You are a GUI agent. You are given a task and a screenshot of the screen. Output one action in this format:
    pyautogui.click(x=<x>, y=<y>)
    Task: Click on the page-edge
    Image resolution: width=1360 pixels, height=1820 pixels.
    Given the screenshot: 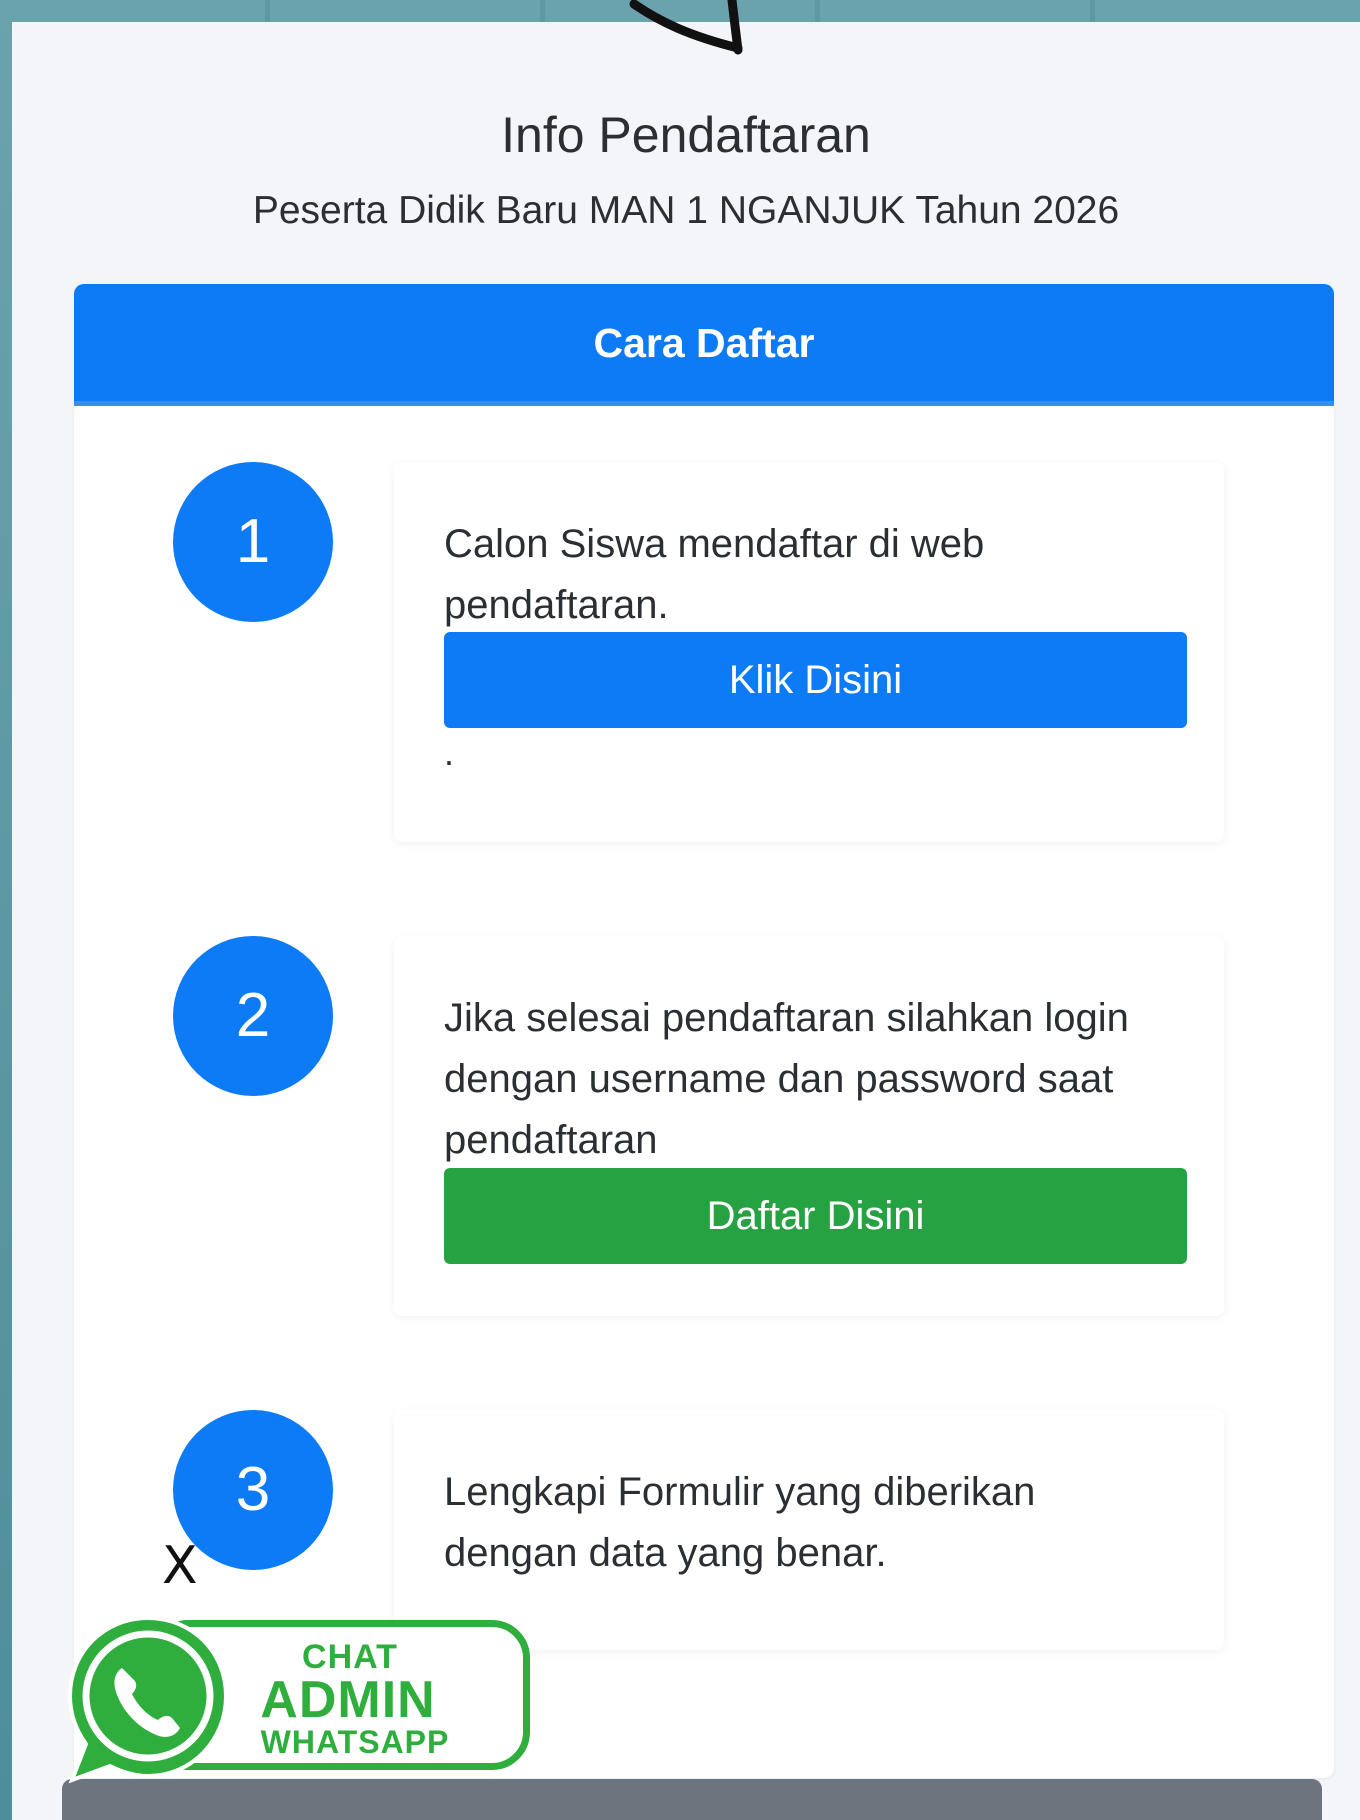 What is the action you would take?
    pyautogui.click(x=6, y=910)
    